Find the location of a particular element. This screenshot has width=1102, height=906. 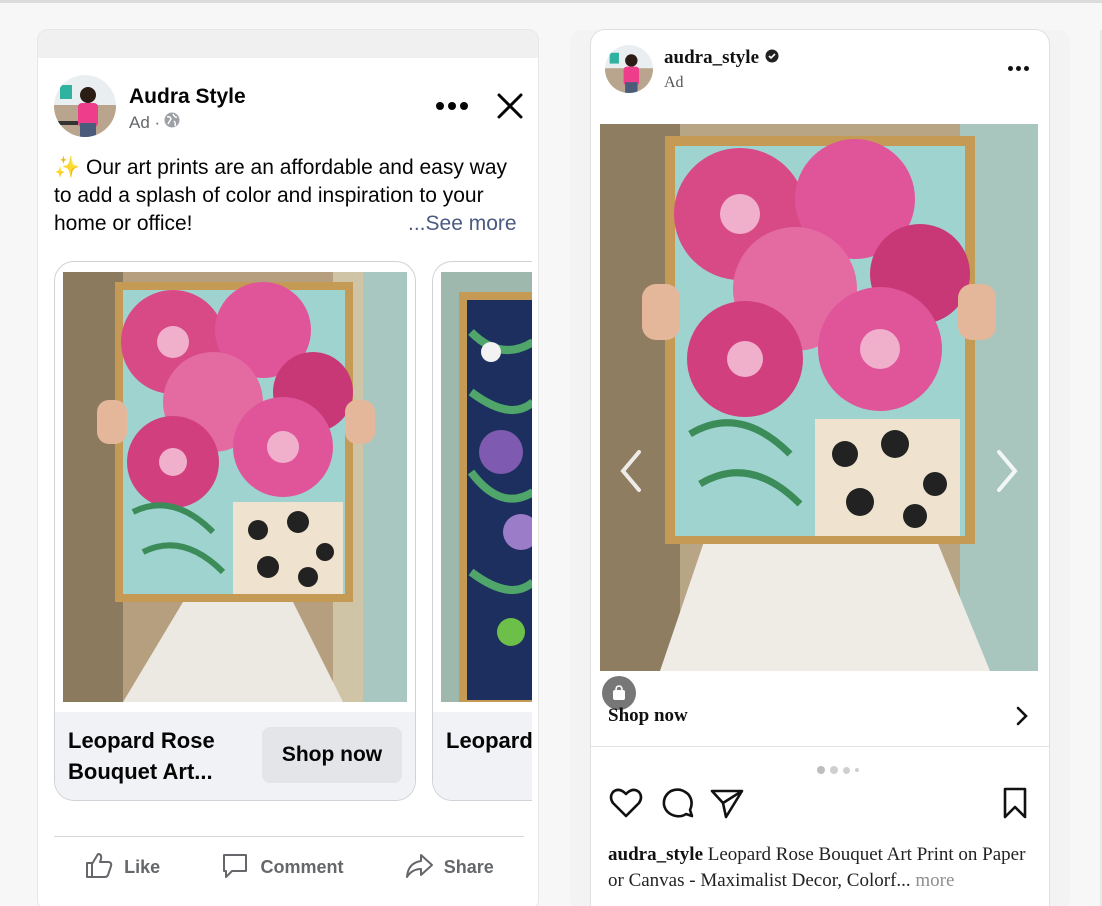

top-border is located at coordinates (551, 1).